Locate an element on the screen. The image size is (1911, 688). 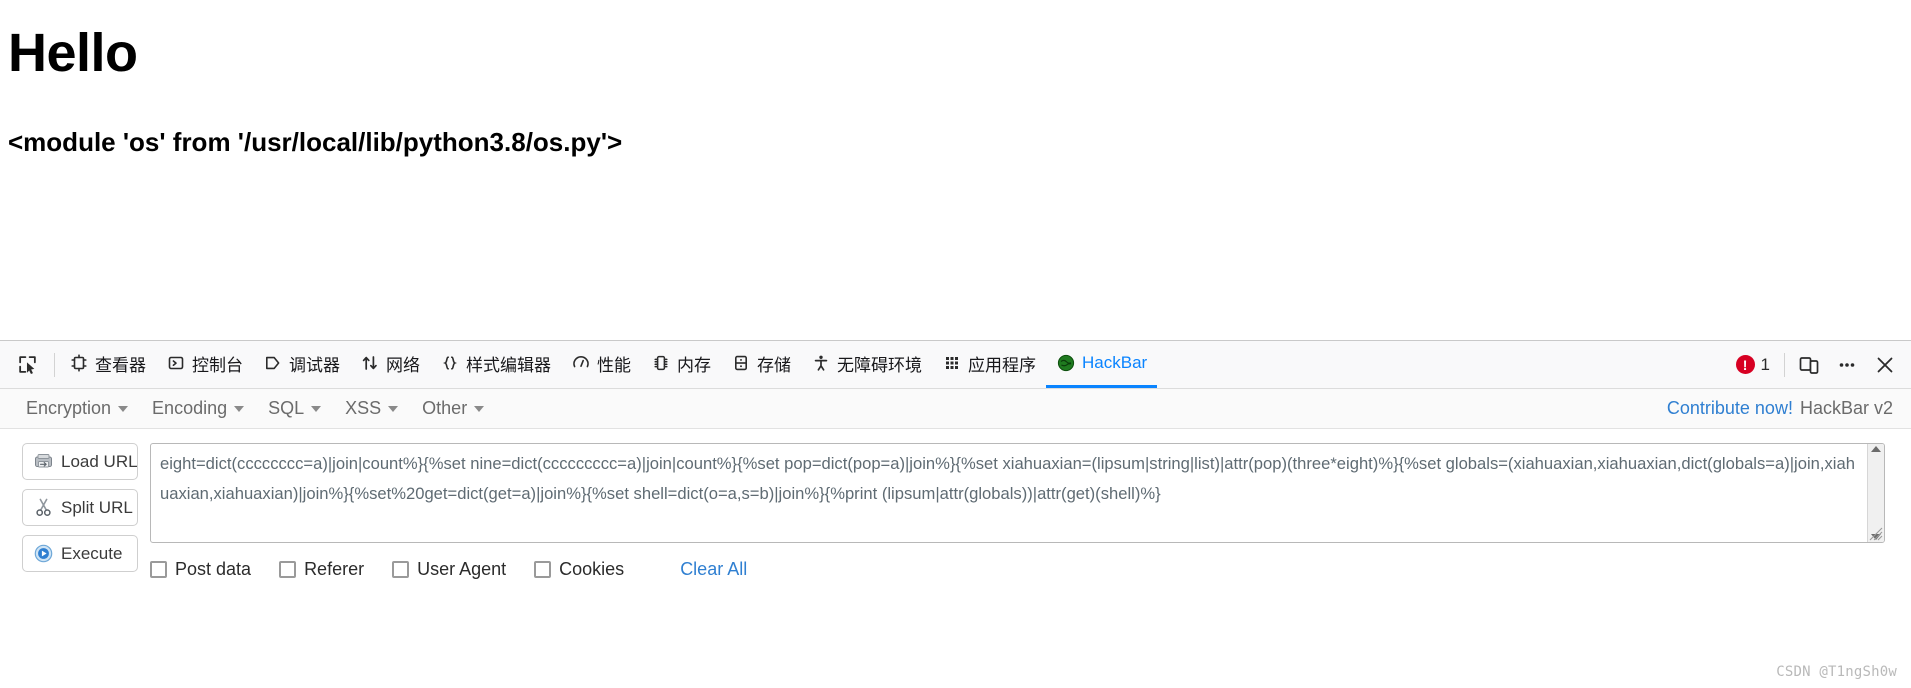
tab-debugger: 调试器 is located at coordinates (301, 364).